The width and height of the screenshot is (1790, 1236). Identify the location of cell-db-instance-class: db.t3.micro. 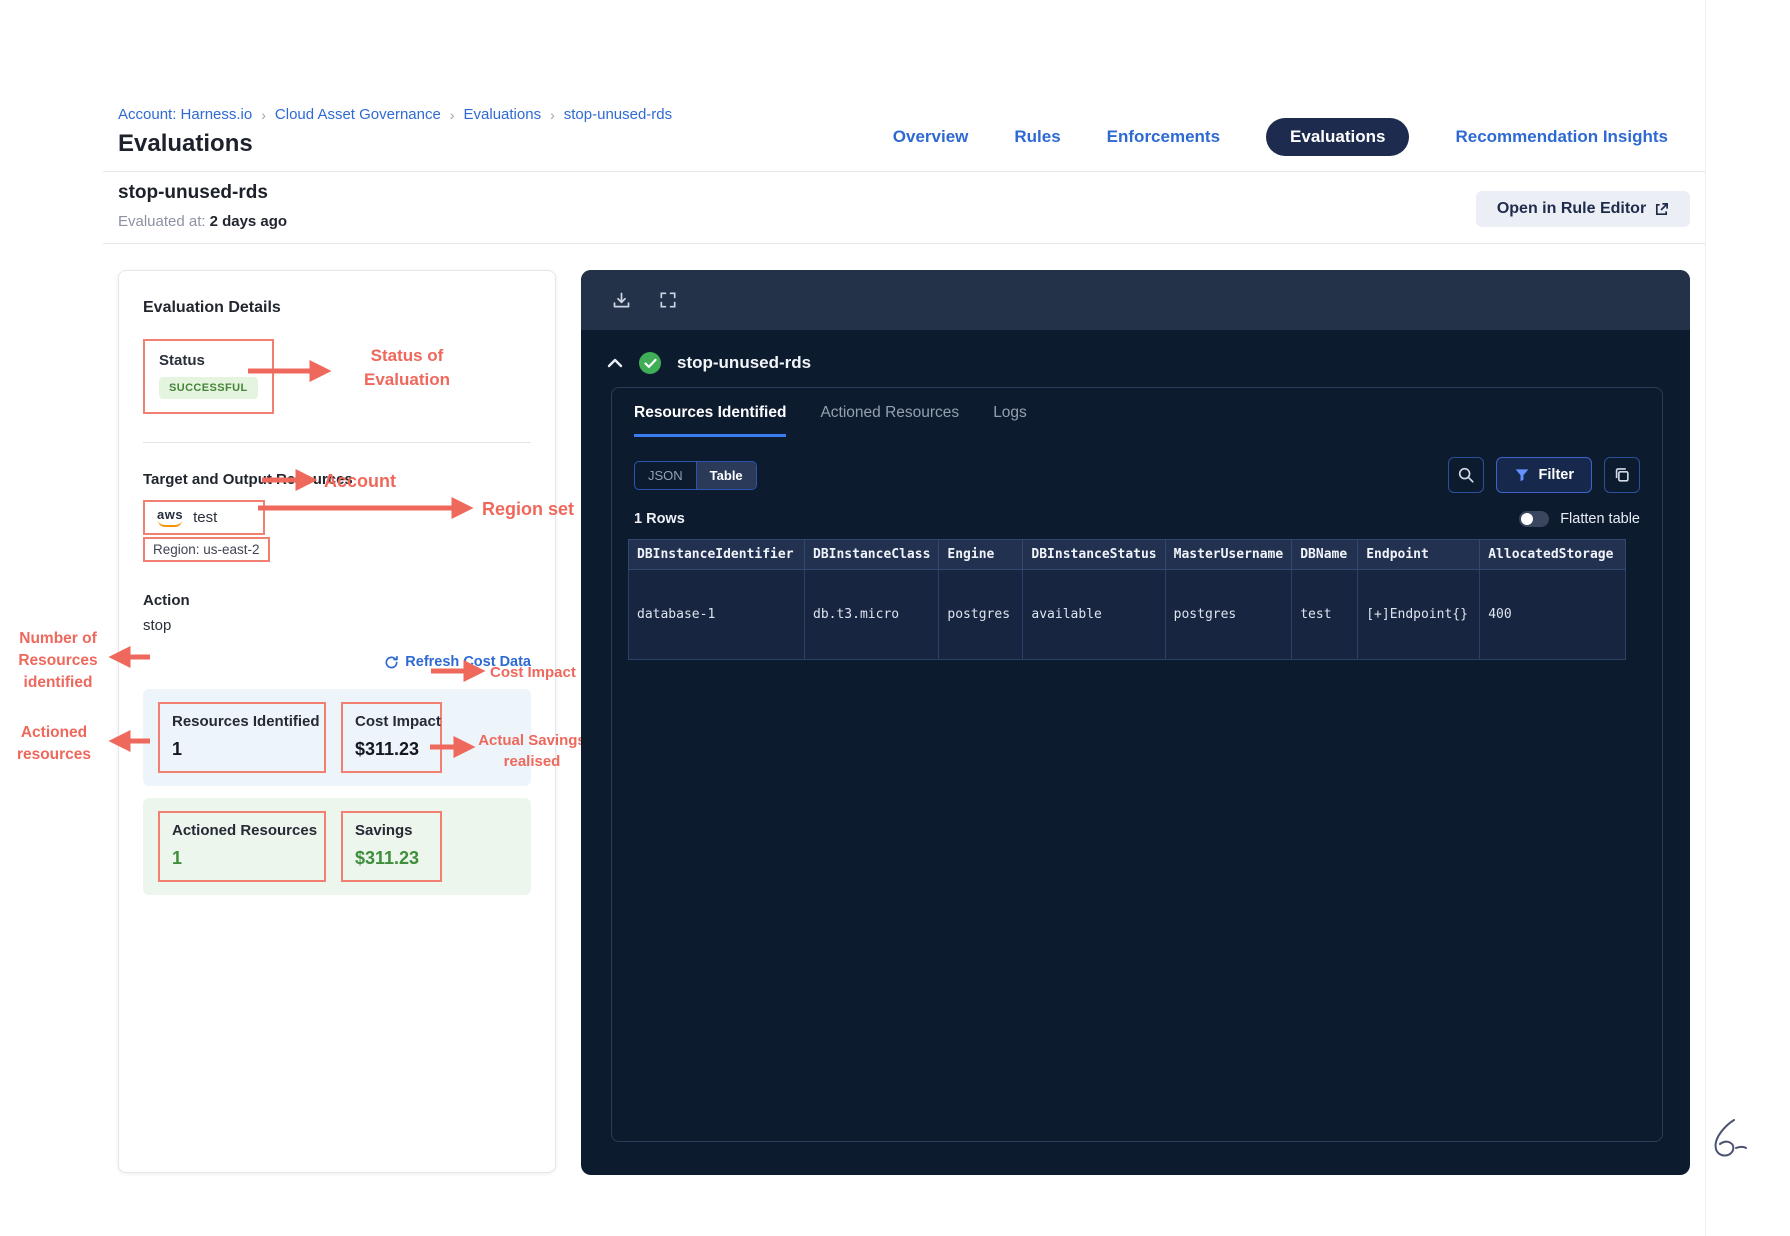
(871, 614).